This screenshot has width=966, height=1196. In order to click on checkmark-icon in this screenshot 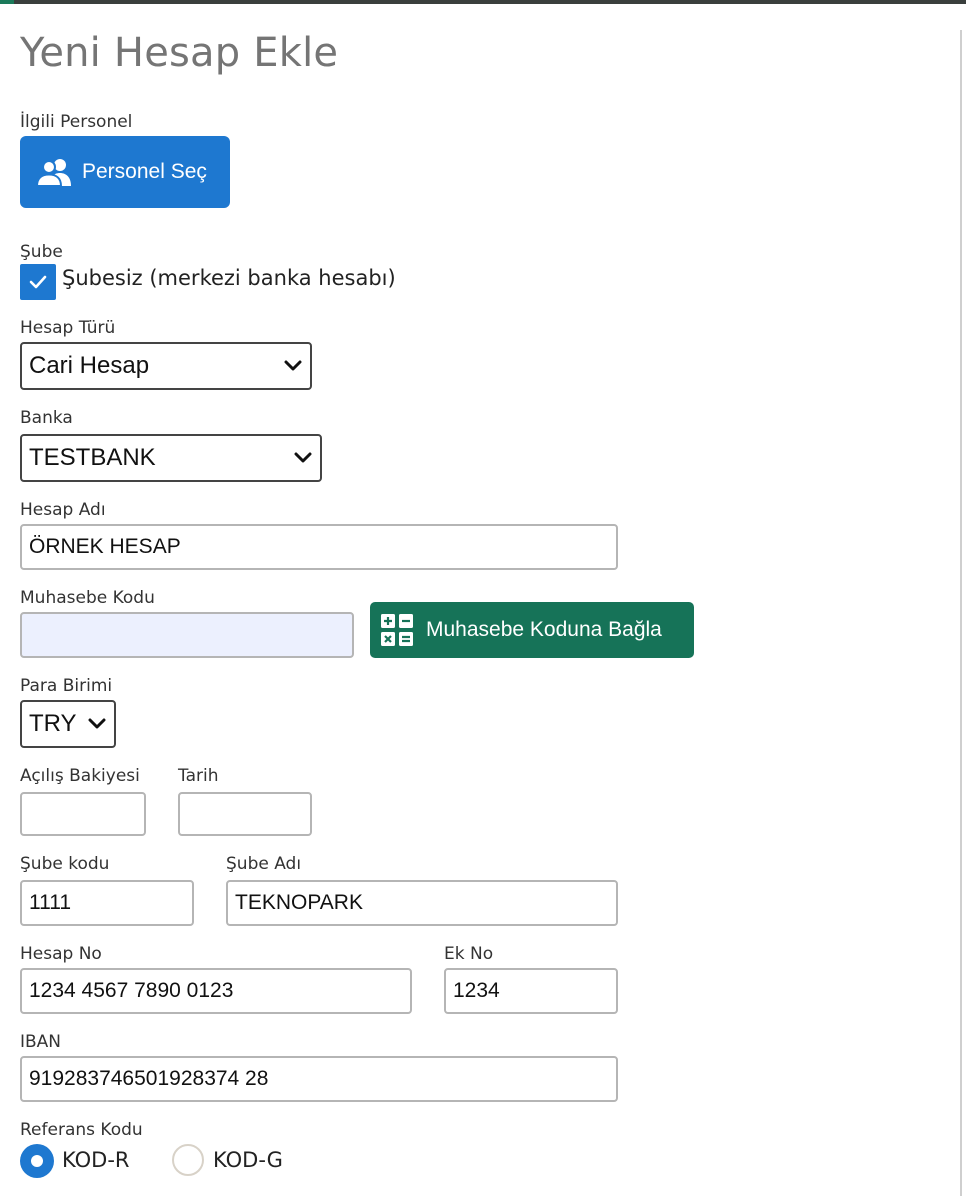, I will do `click(38, 282)`.